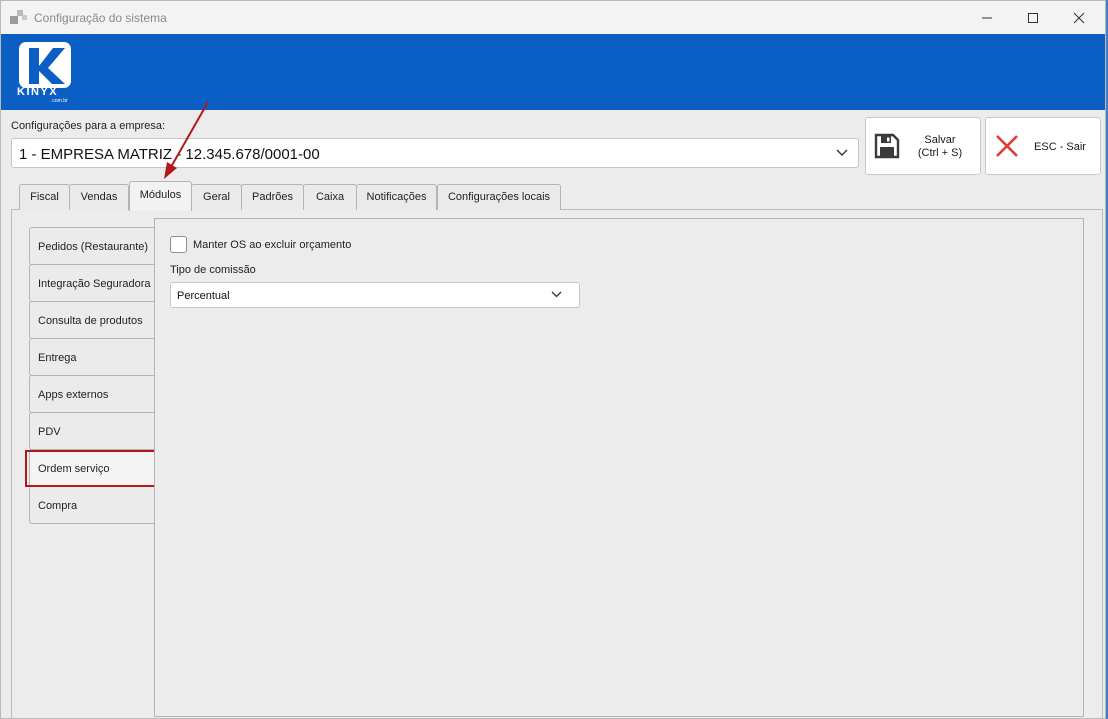 The height and width of the screenshot is (719, 1108). Describe the element at coordinates (92, 505) in the screenshot. I see `module-tab-compra: Compra` at that location.